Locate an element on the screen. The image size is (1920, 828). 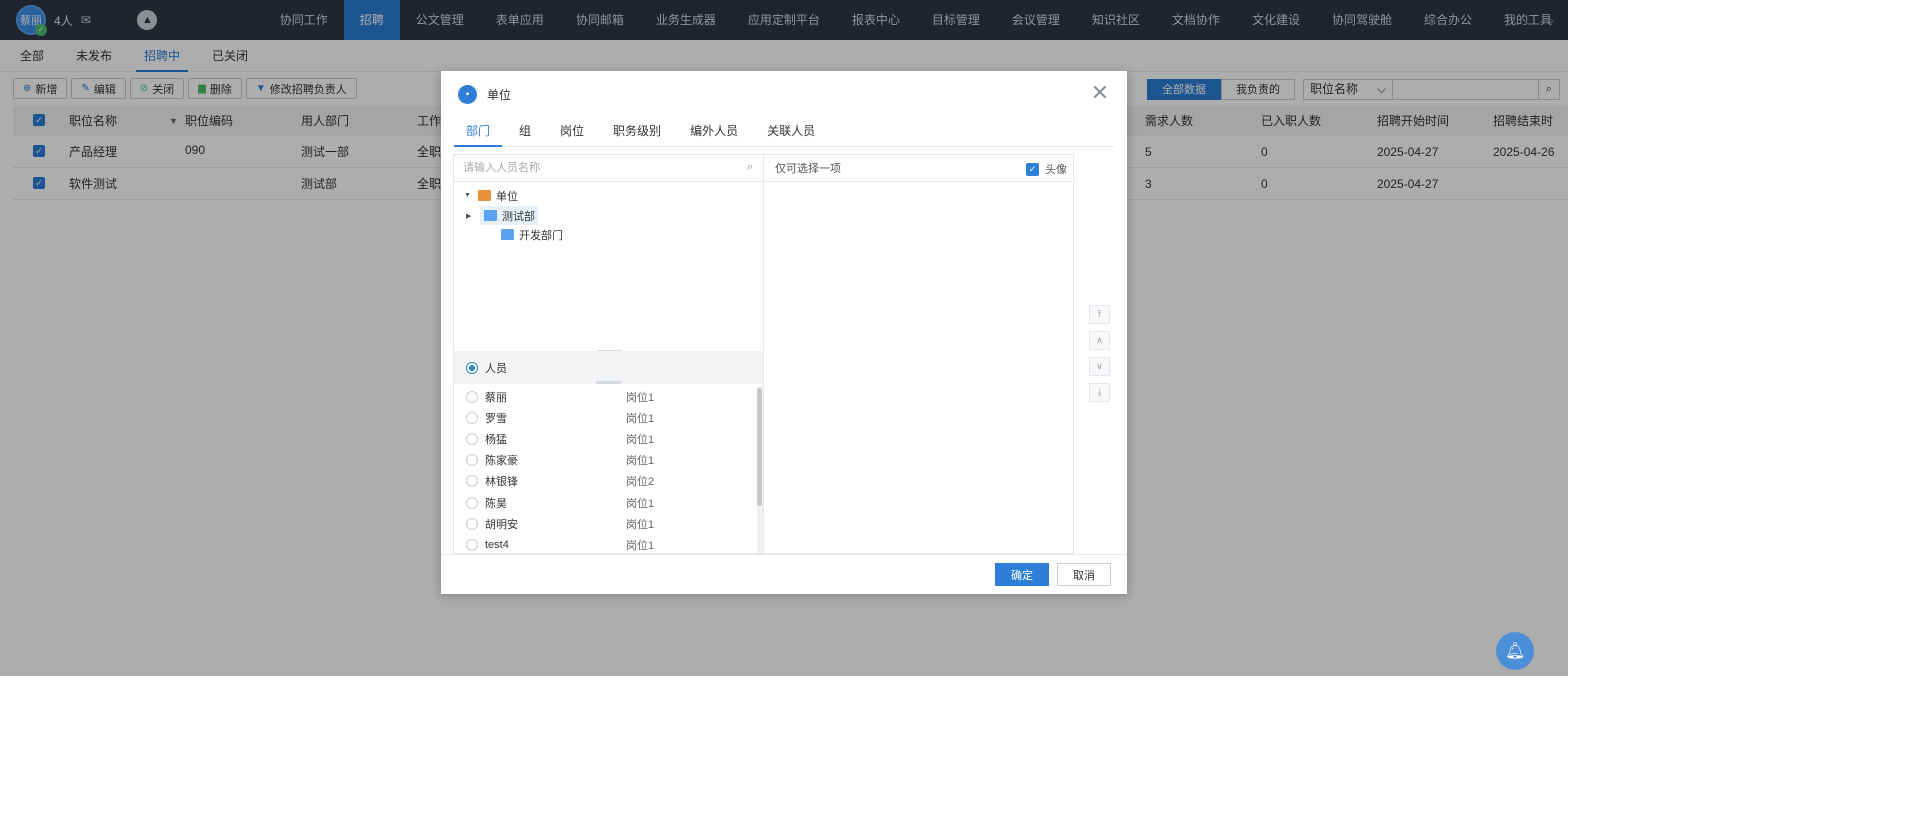
tree-node-dept: ▶ 测试部 is located at coordinates (502, 215).